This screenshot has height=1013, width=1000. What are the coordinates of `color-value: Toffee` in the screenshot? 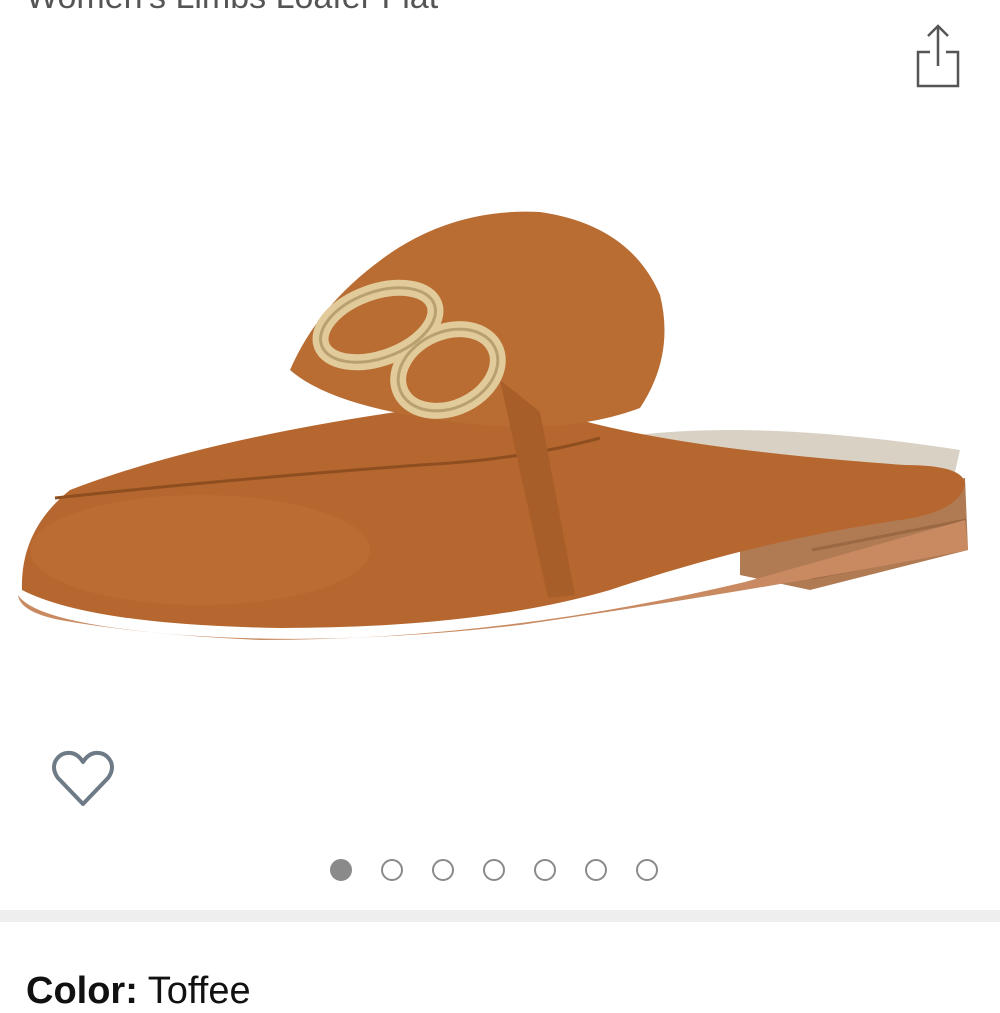 It's located at (199, 991).